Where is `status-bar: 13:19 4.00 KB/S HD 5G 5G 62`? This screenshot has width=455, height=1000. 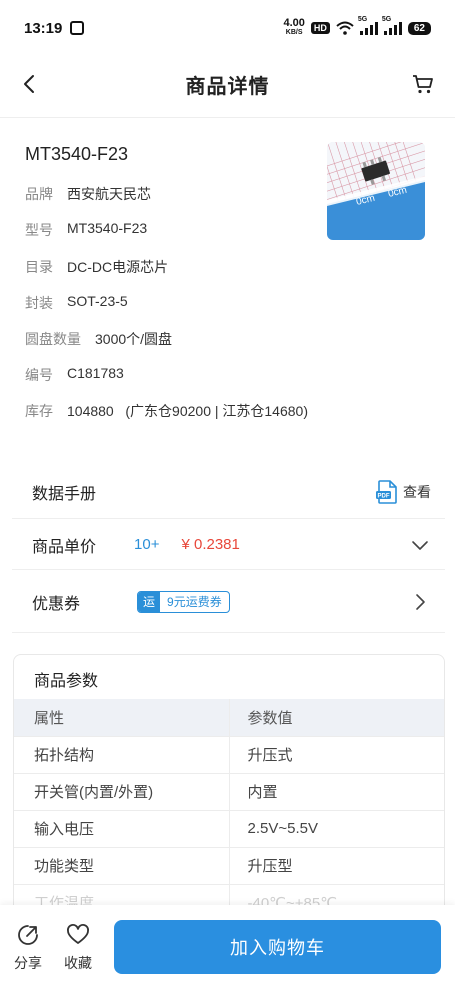
status-bar: 13:19 4.00 KB/S HD 5G 5G 62 is located at coordinates (227, 28).